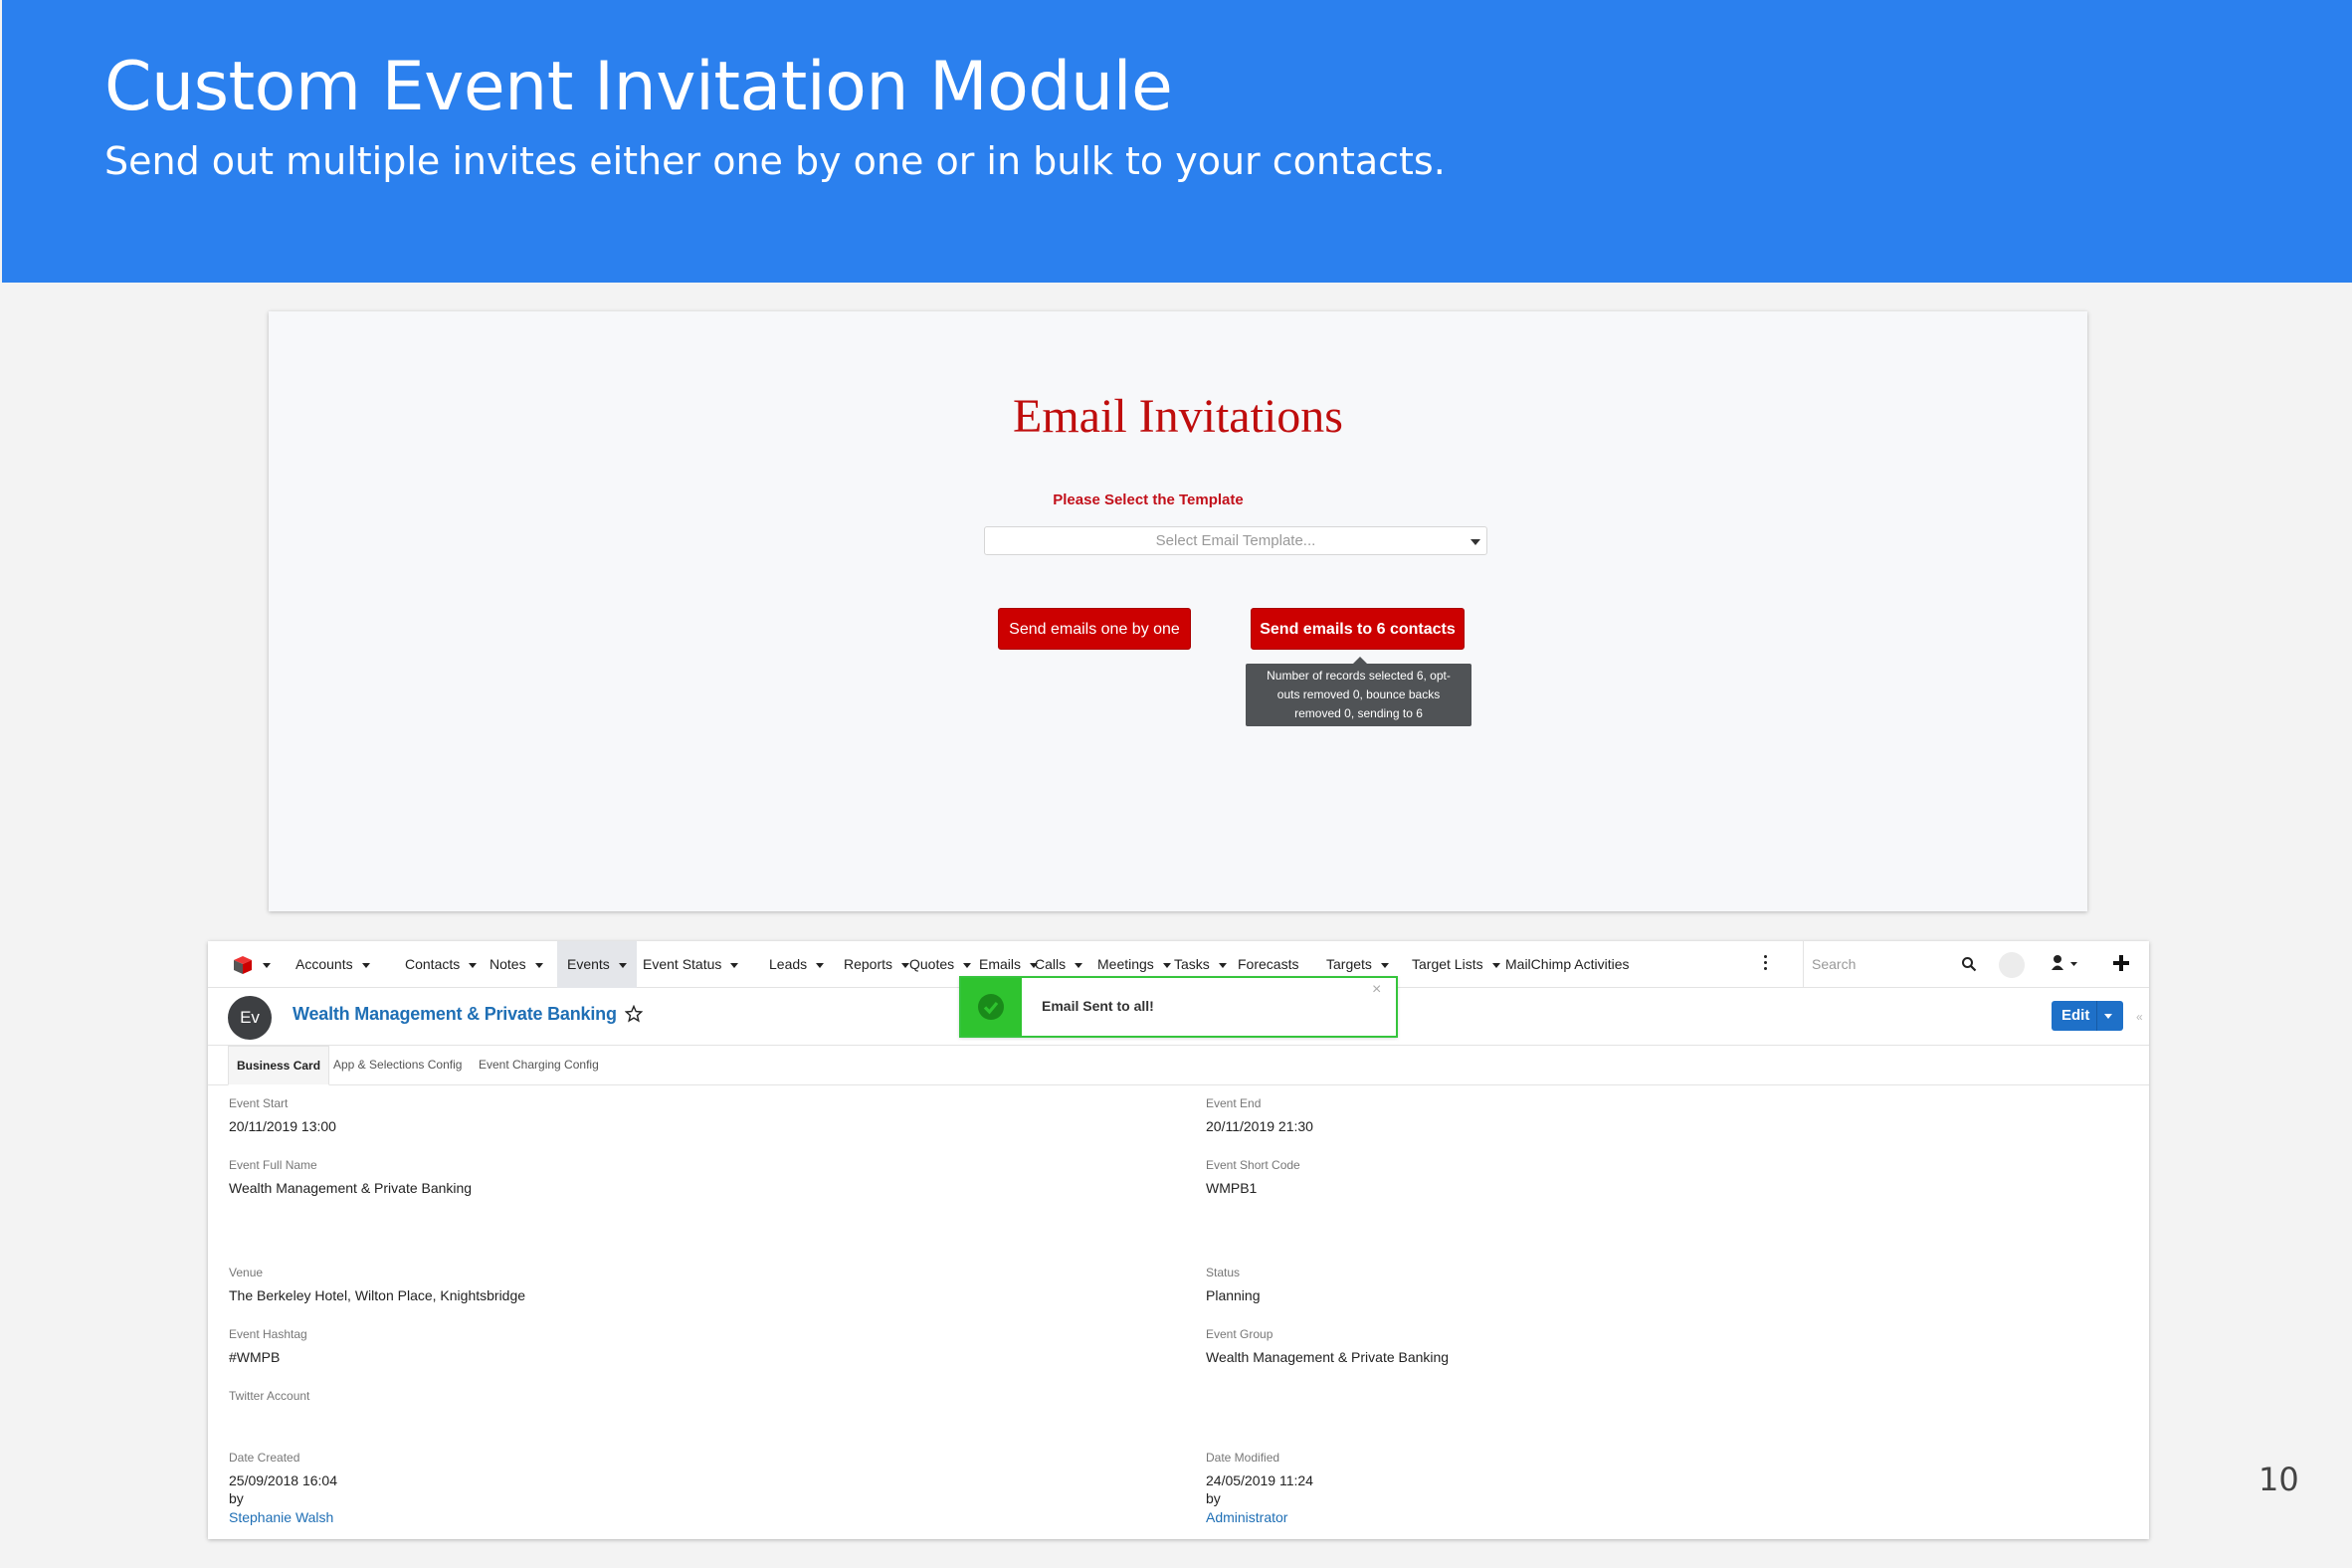  What do you see at coordinates (1969, 964) in the screenshot?
I see `search-icon` at bounding box center [1969, 964].